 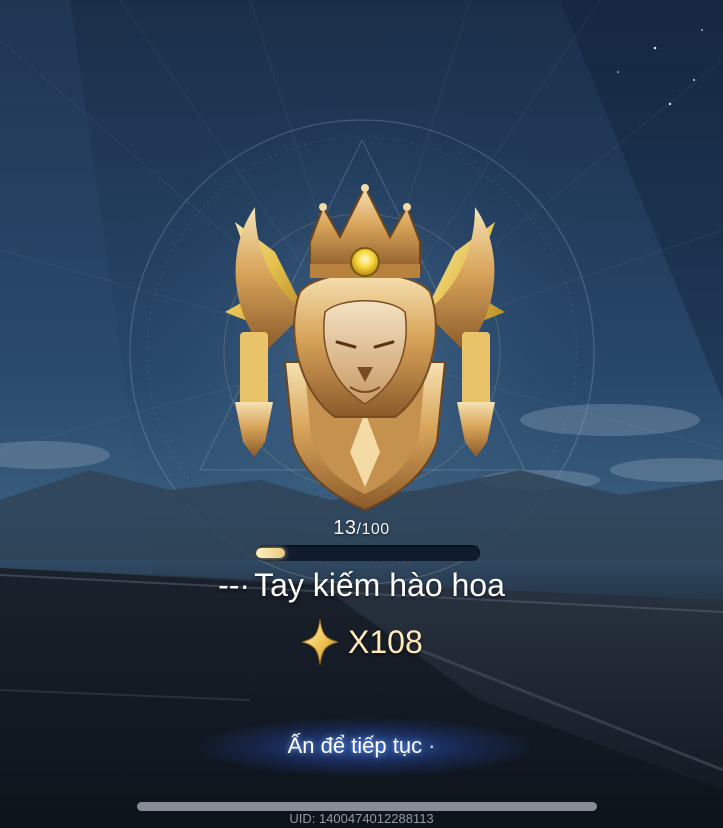 I want to click on home-indicator, so click(x=367, y=806).